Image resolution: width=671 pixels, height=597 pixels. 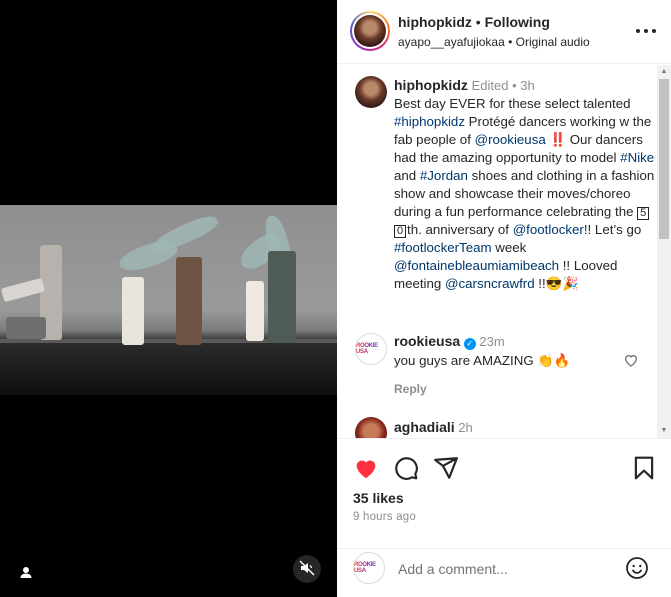 I want to click on mute-button, so click(x=307, y=569).